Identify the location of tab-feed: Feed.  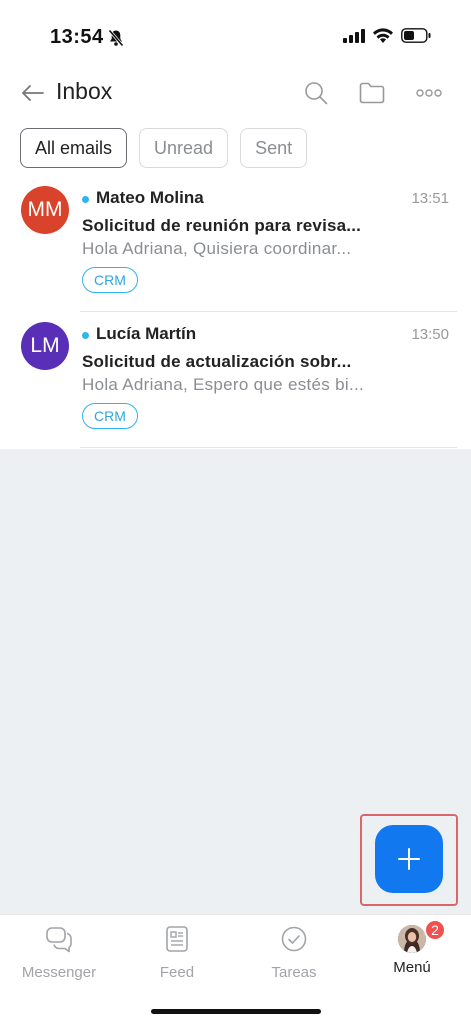
(177, 955).